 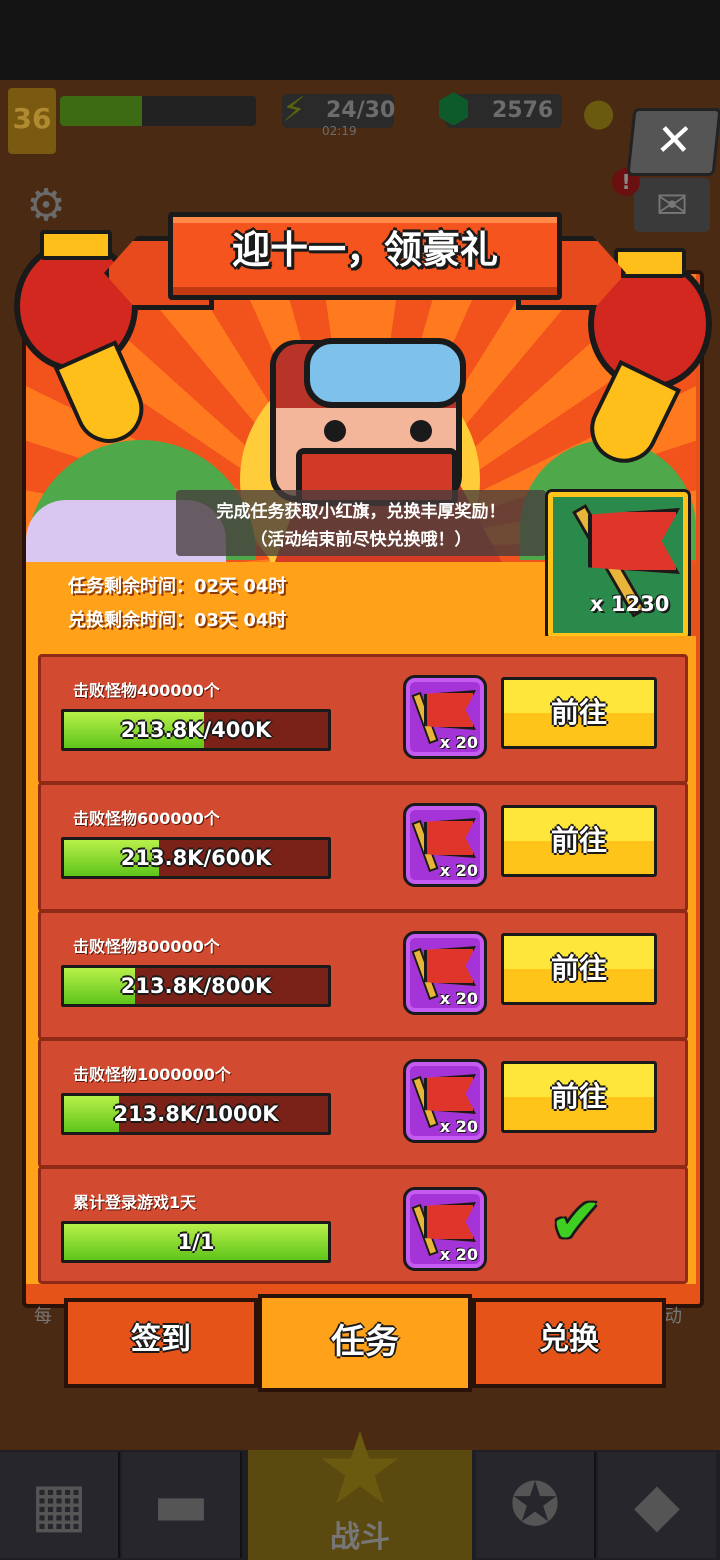 I want to click on task-progress-bar: 213.8K/600K, so click(x=196, y=858).